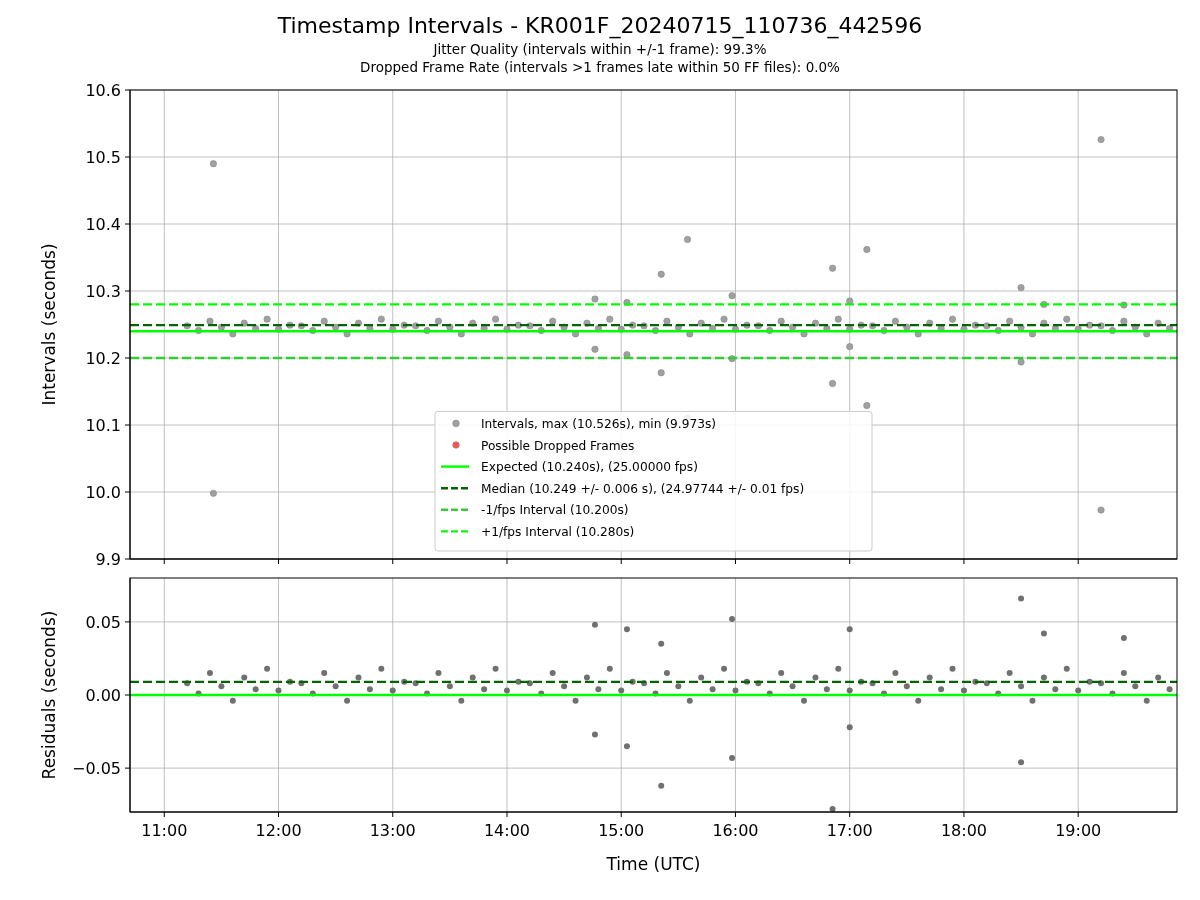 The image size is (1200, 900). Describe the element at coordinates (735, 830) in the screenshot. I see `tick-label: 16:00` at that location.